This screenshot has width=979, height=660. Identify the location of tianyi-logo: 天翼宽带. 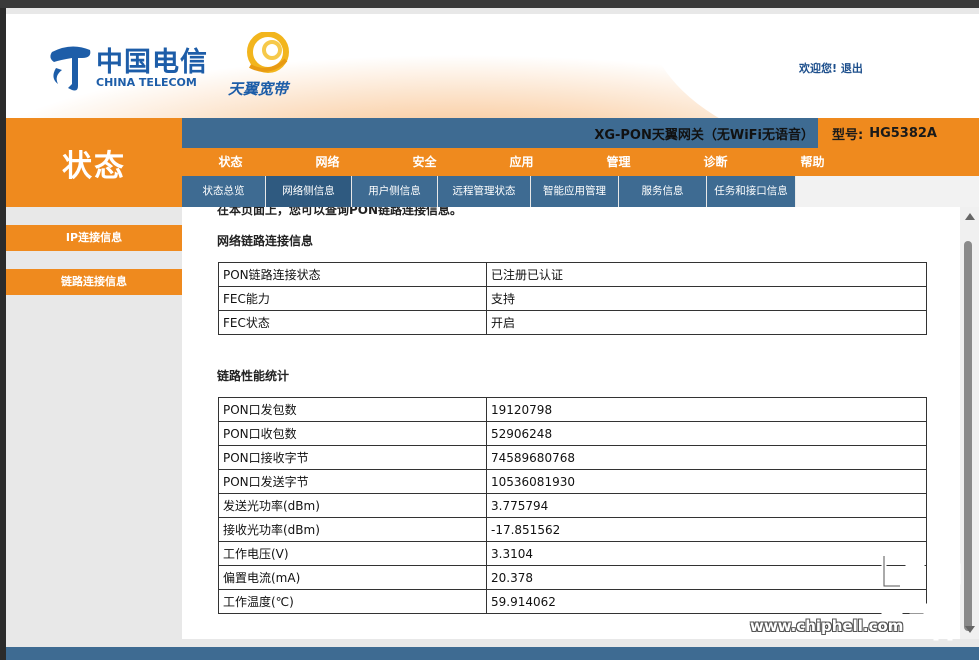
(266, 67).